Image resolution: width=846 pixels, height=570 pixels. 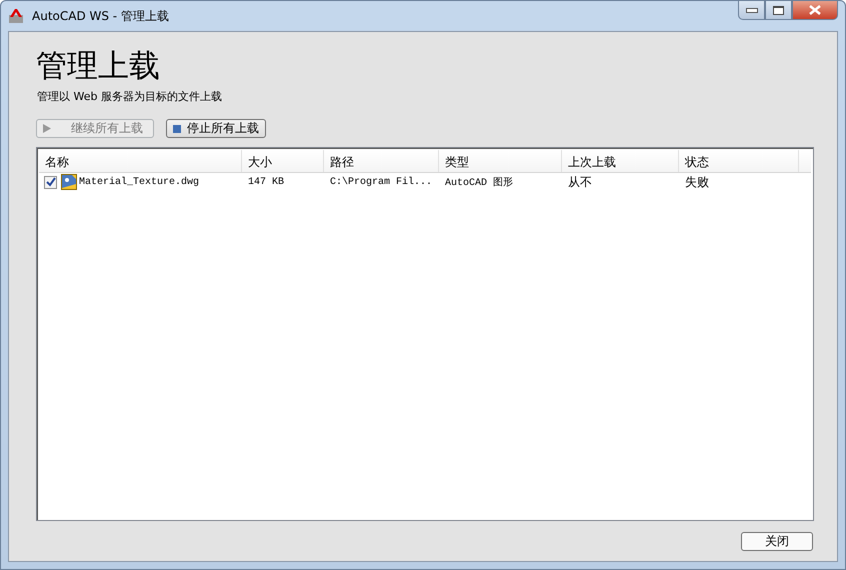 I want to click on app-logo-icon, so click(x=16, y=16).